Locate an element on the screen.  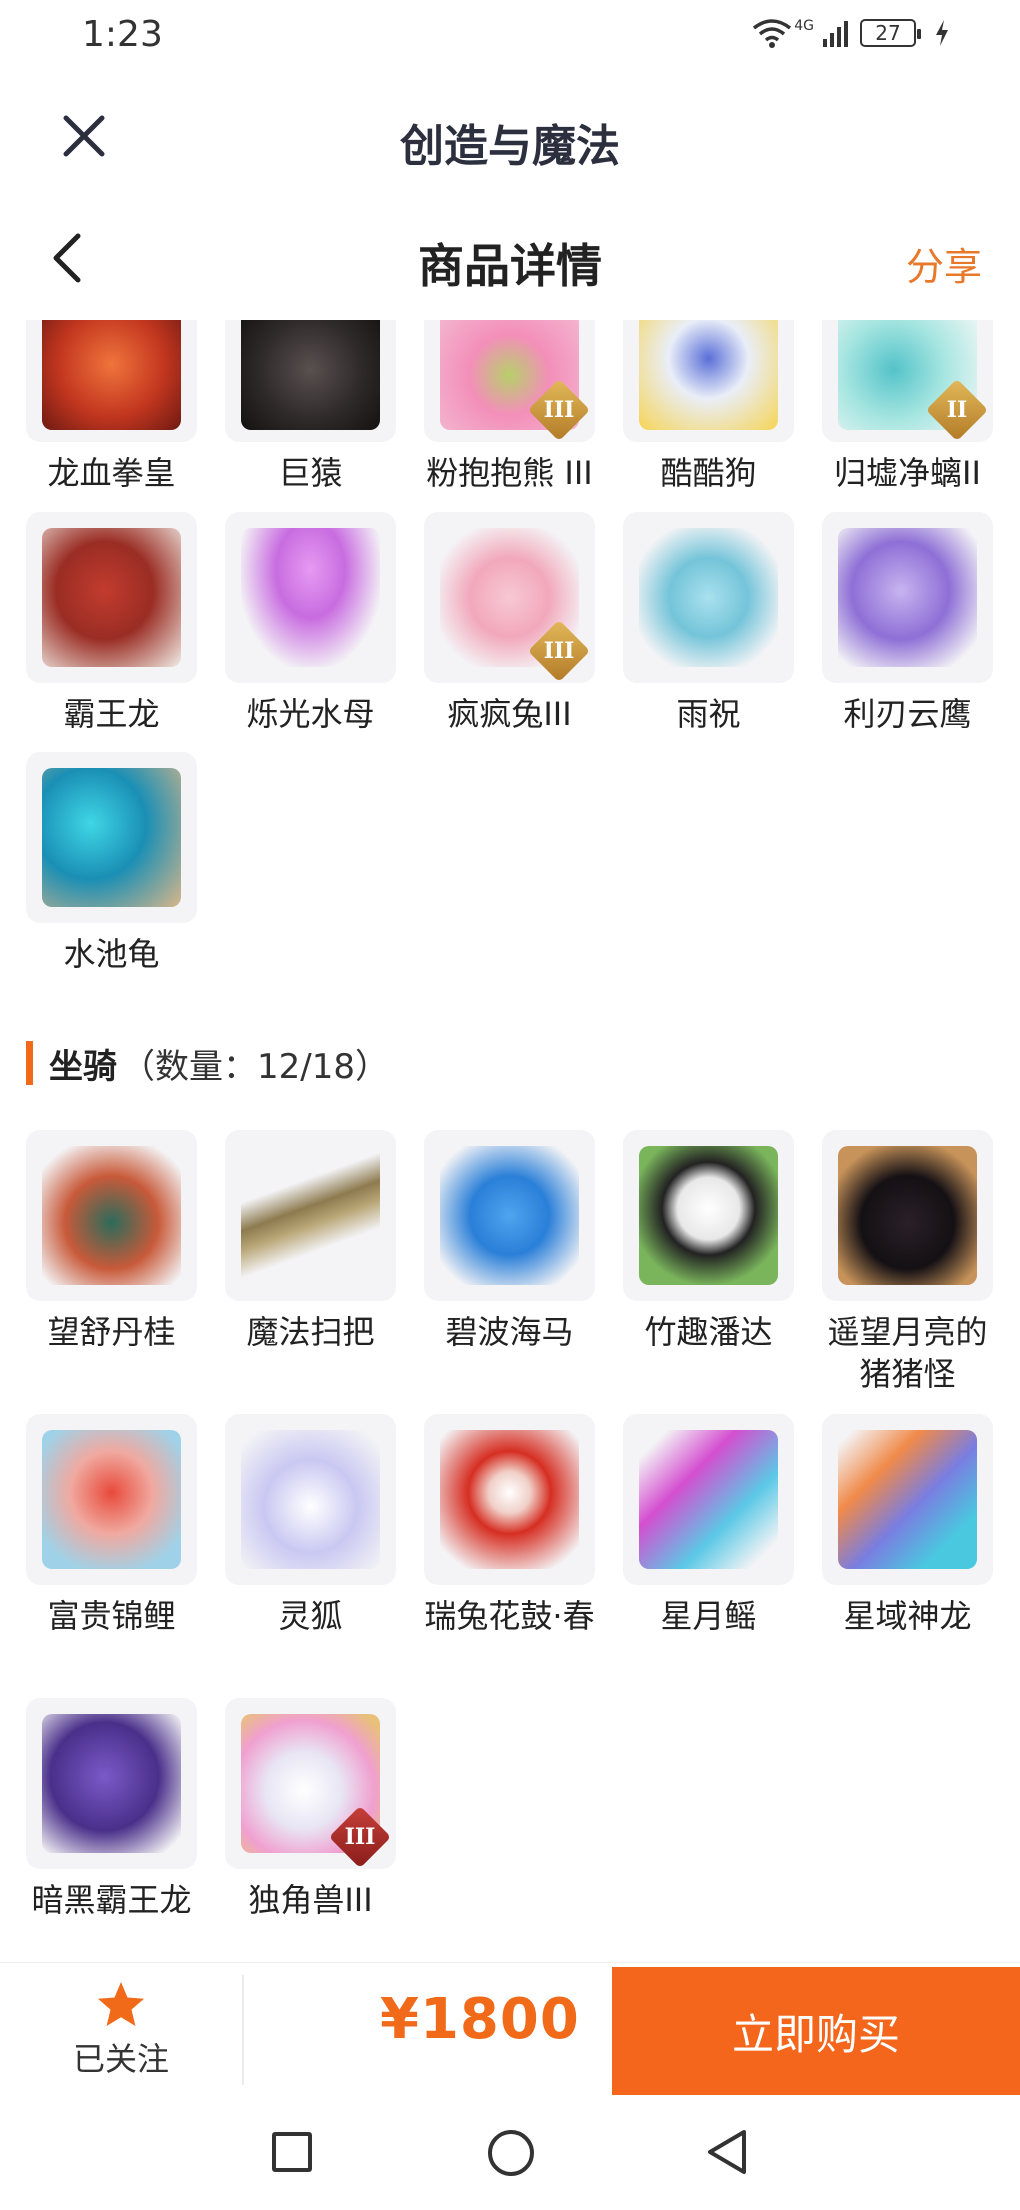
system-nav-bar is located at coordinates (510, 2155).